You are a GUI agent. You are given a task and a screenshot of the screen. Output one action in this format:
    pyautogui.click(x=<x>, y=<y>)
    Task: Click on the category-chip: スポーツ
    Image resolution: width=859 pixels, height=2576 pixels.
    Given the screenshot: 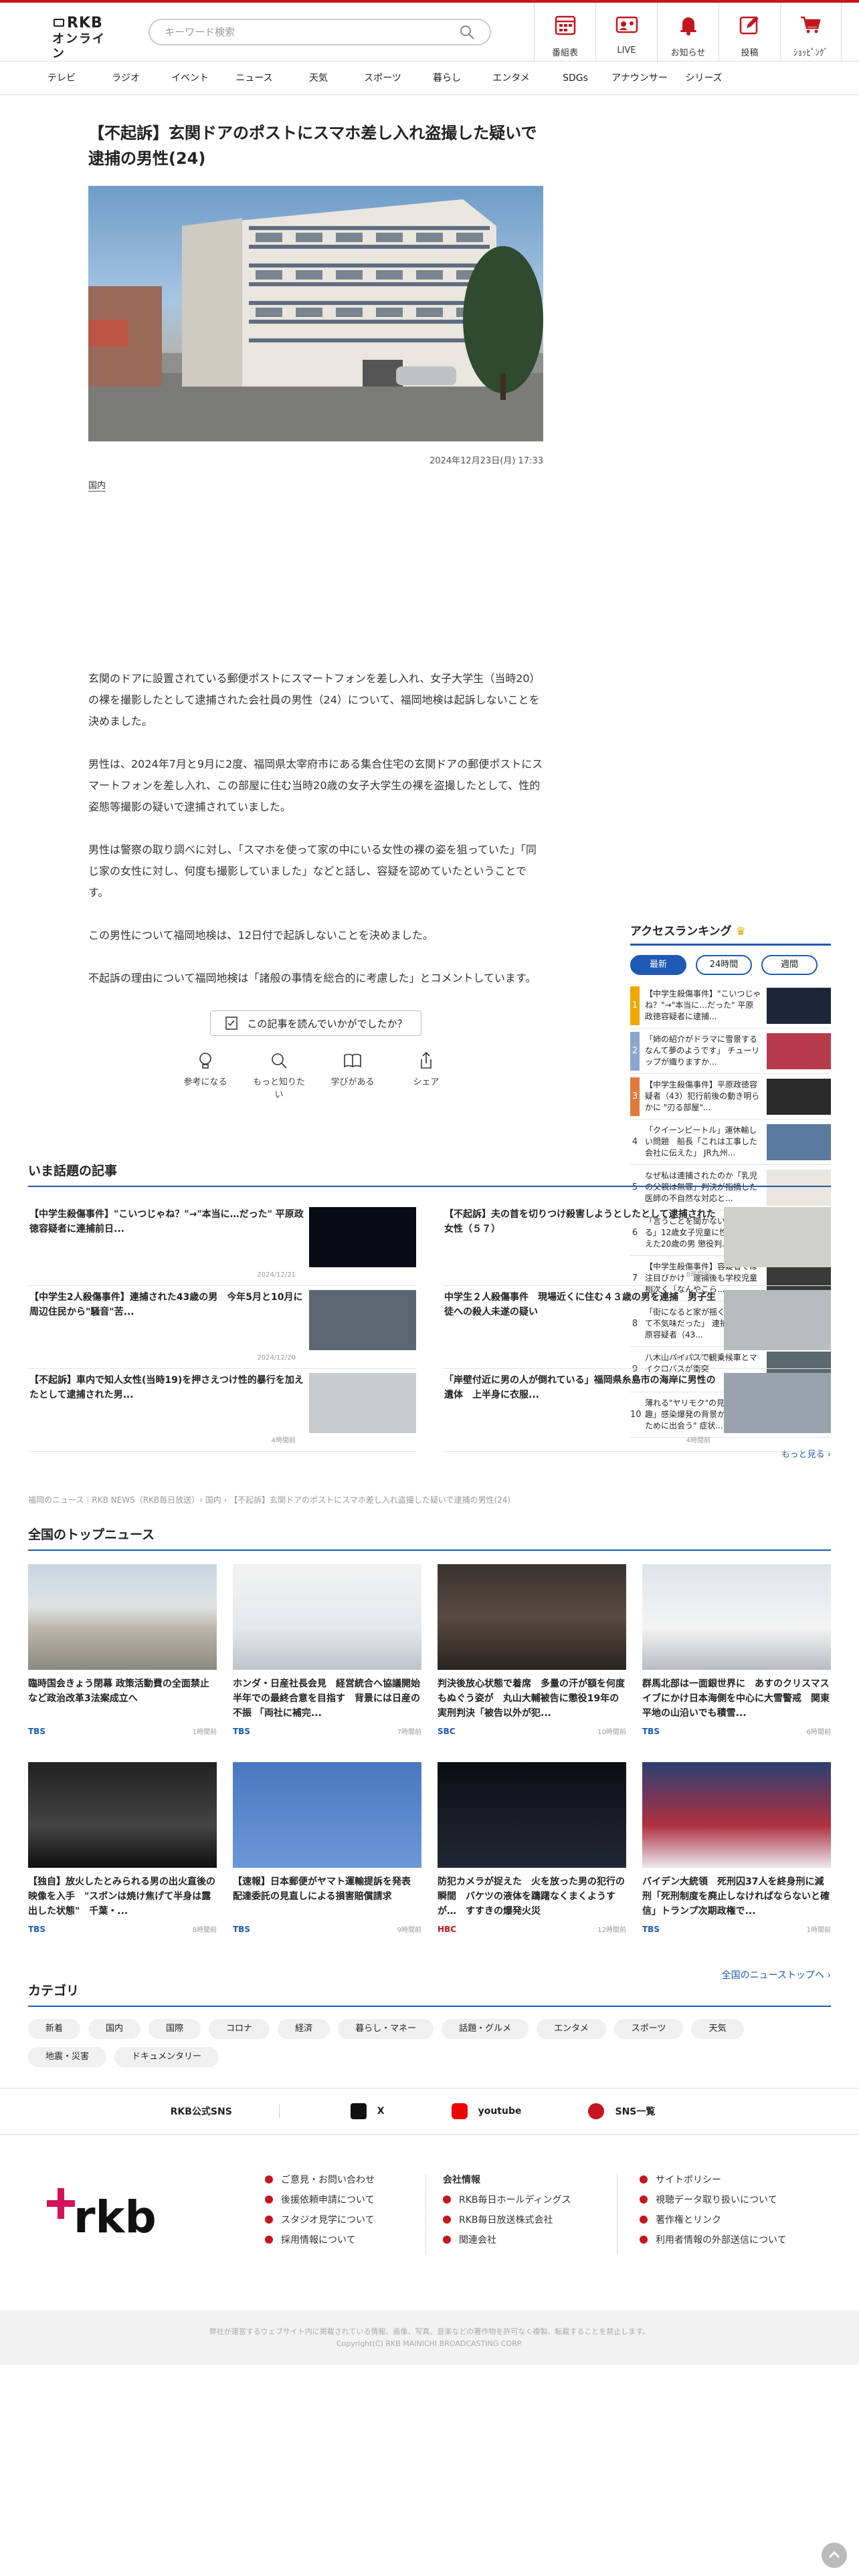 What is the action you would take?
    pyautogui.click(x=649, y=2029)
    